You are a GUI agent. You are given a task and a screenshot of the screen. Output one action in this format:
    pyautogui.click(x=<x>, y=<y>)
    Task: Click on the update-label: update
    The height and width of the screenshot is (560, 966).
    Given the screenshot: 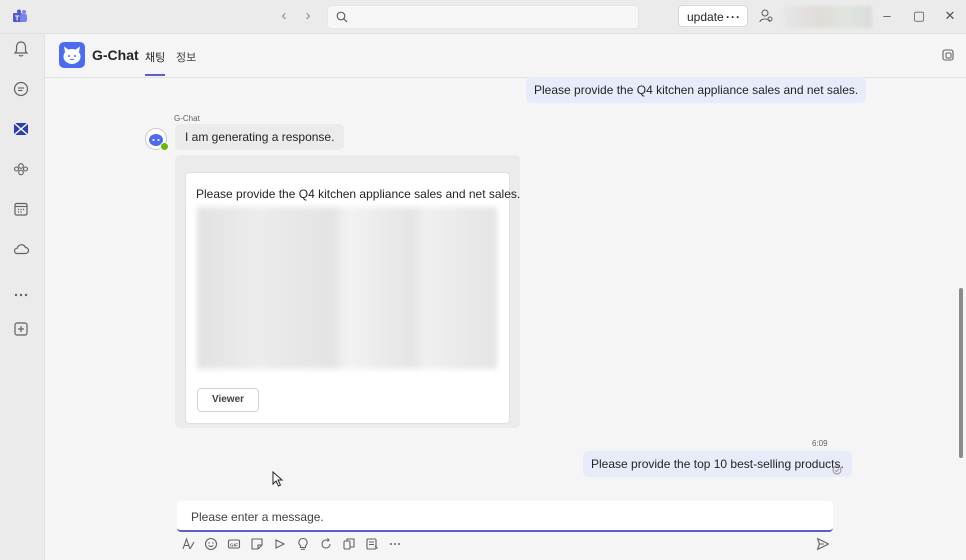 What is the action you would take?
    pyautogui.click(x=705, y=17)
    